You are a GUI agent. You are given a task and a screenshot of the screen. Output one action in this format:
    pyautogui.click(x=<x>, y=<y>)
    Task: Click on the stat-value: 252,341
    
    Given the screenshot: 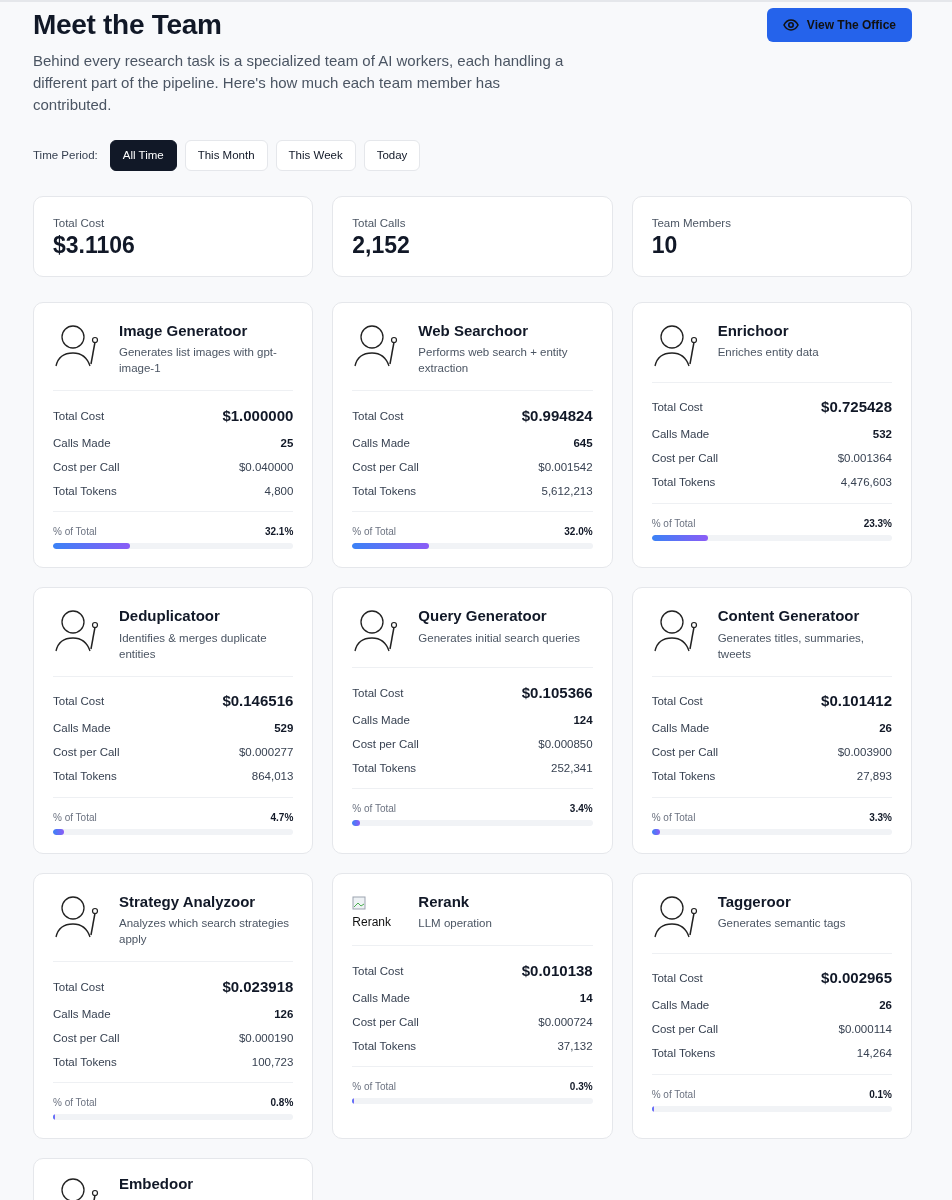 What is the action you would take?
    pyautogui.click(x=572, y=768)
    